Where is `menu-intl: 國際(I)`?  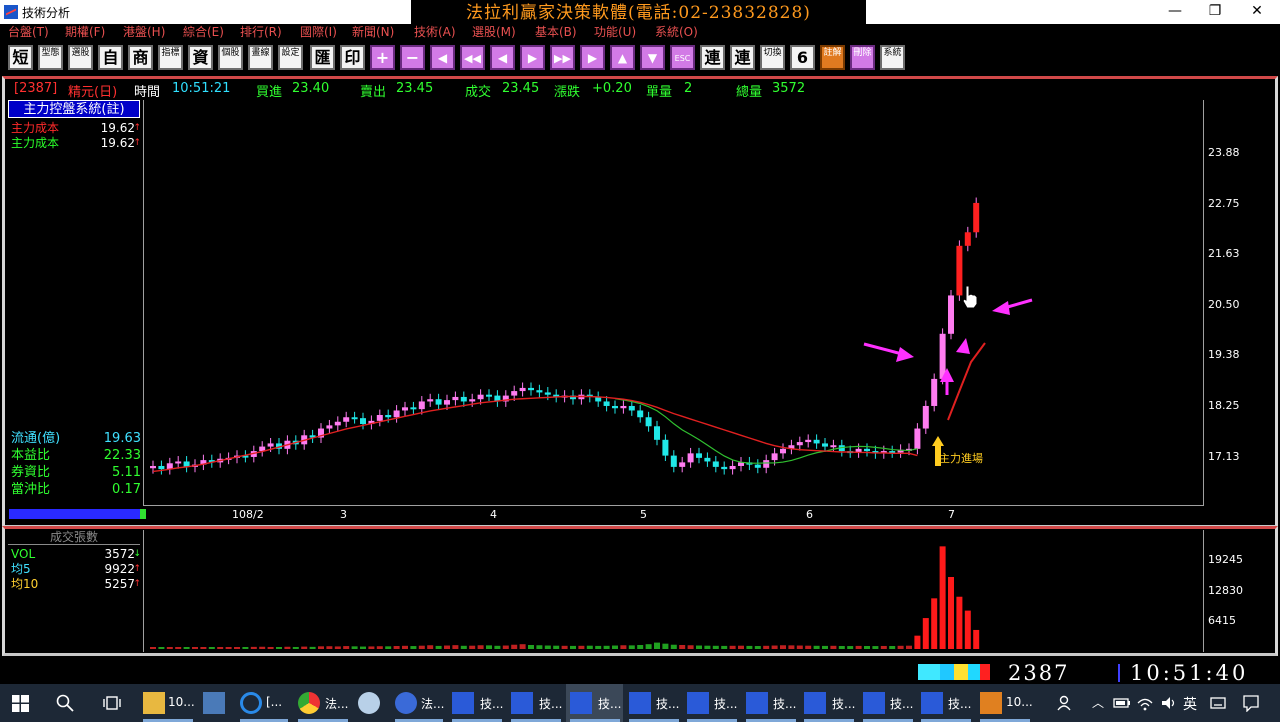 menu-intl: 國際(I) is located at coordinates (318, 32).